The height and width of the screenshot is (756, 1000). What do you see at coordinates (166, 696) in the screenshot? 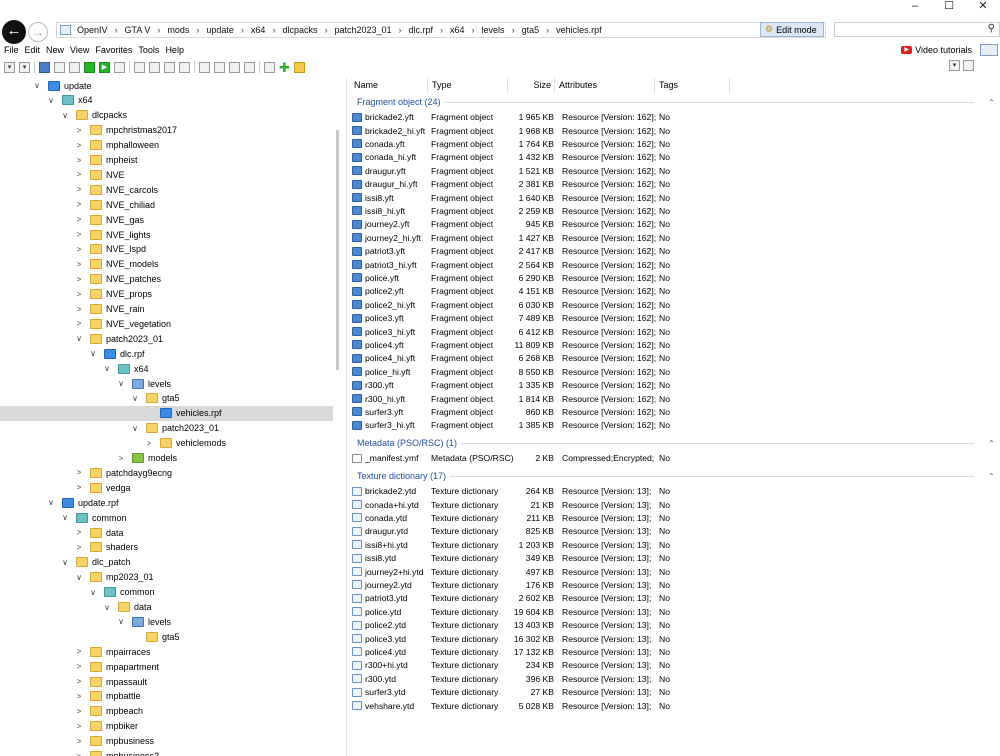
I see `tree-item: > mpbattle` at bounding box center [166, 696].